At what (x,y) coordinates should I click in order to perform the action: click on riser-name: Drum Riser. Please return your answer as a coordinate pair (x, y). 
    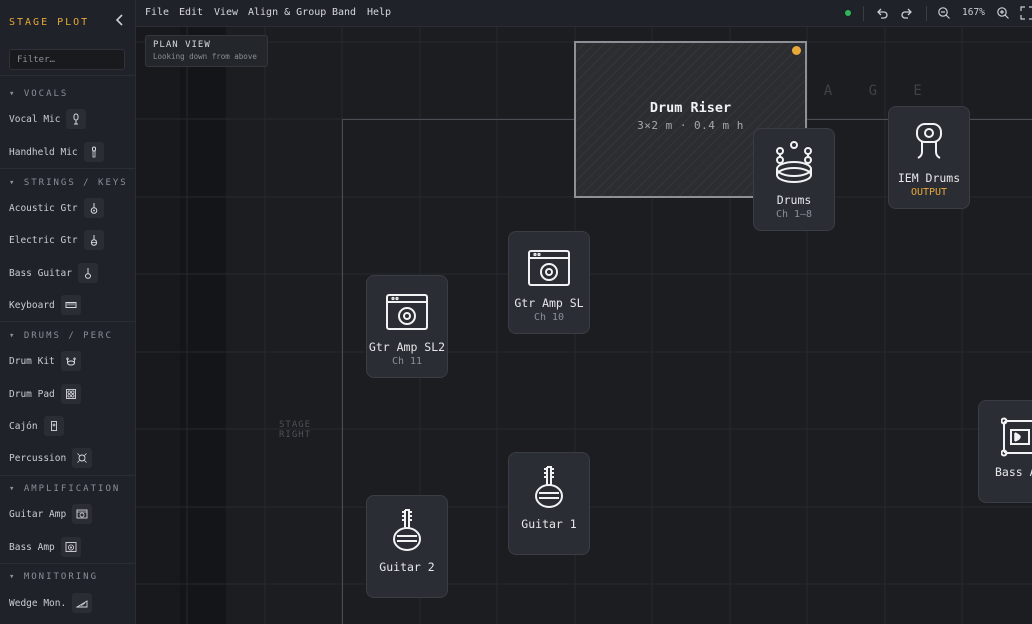
    Looking at the image, I should click on (690, 108).